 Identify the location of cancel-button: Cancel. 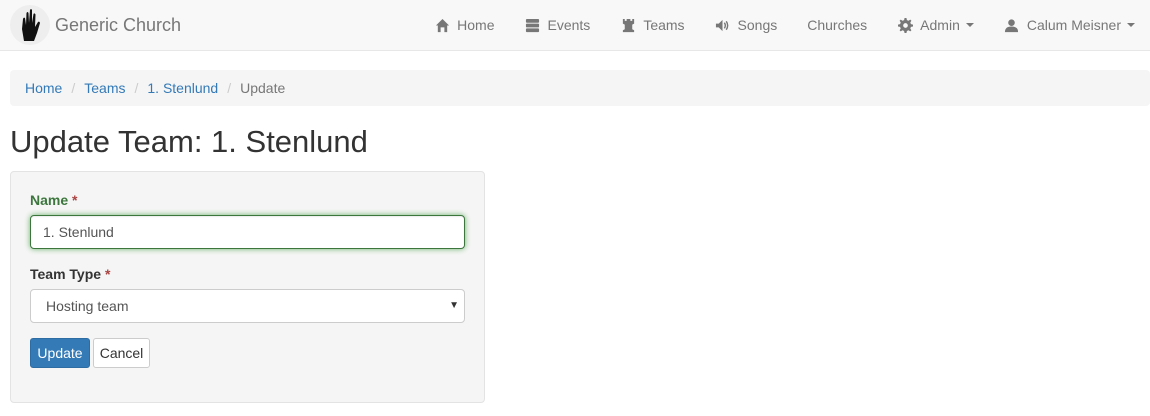
(121, 353).